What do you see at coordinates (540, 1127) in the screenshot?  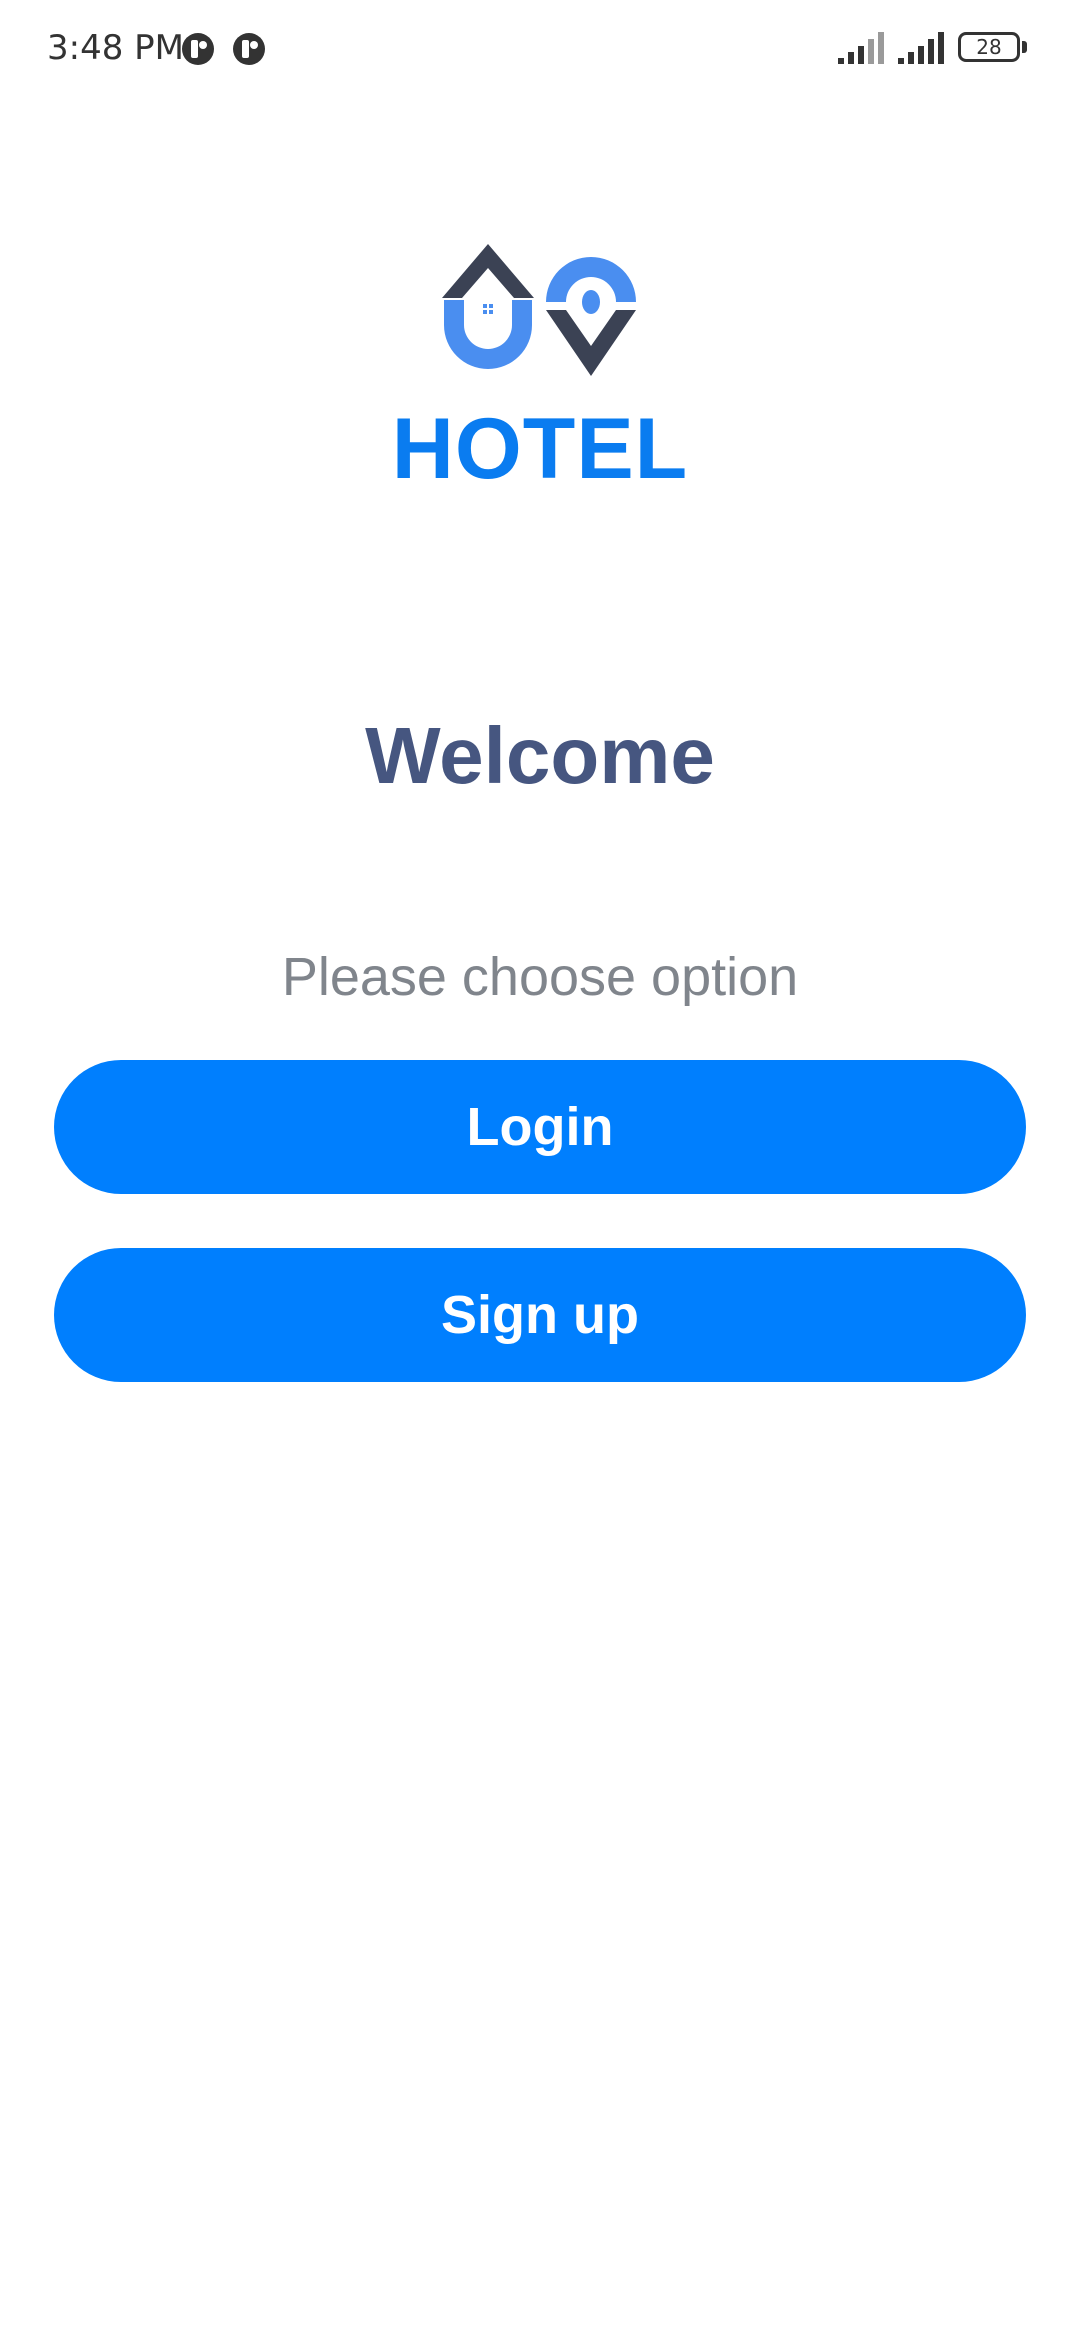 I see `login-button: Login` at bounding box center [540, 1127].